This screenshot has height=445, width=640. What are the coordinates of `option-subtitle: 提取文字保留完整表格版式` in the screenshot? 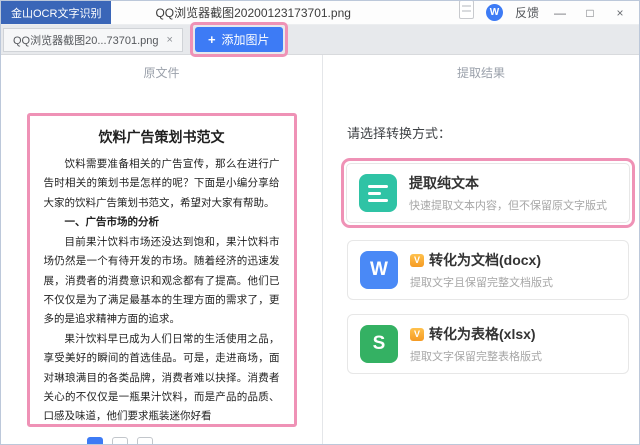 It's located at (476, 357).